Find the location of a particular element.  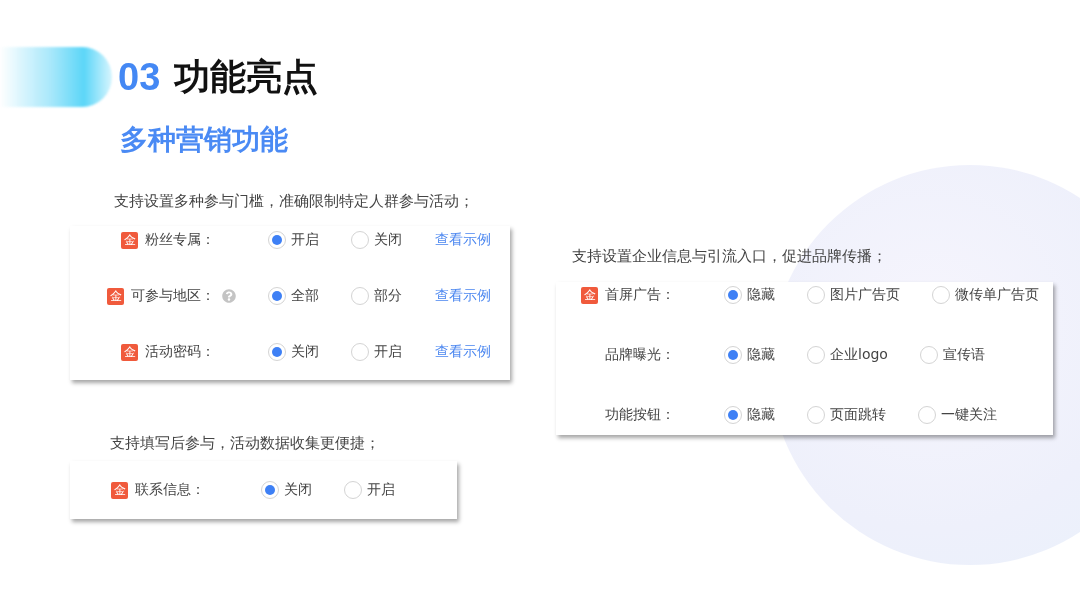

field-label: 活动密码： is located at coordinates (180, 352).